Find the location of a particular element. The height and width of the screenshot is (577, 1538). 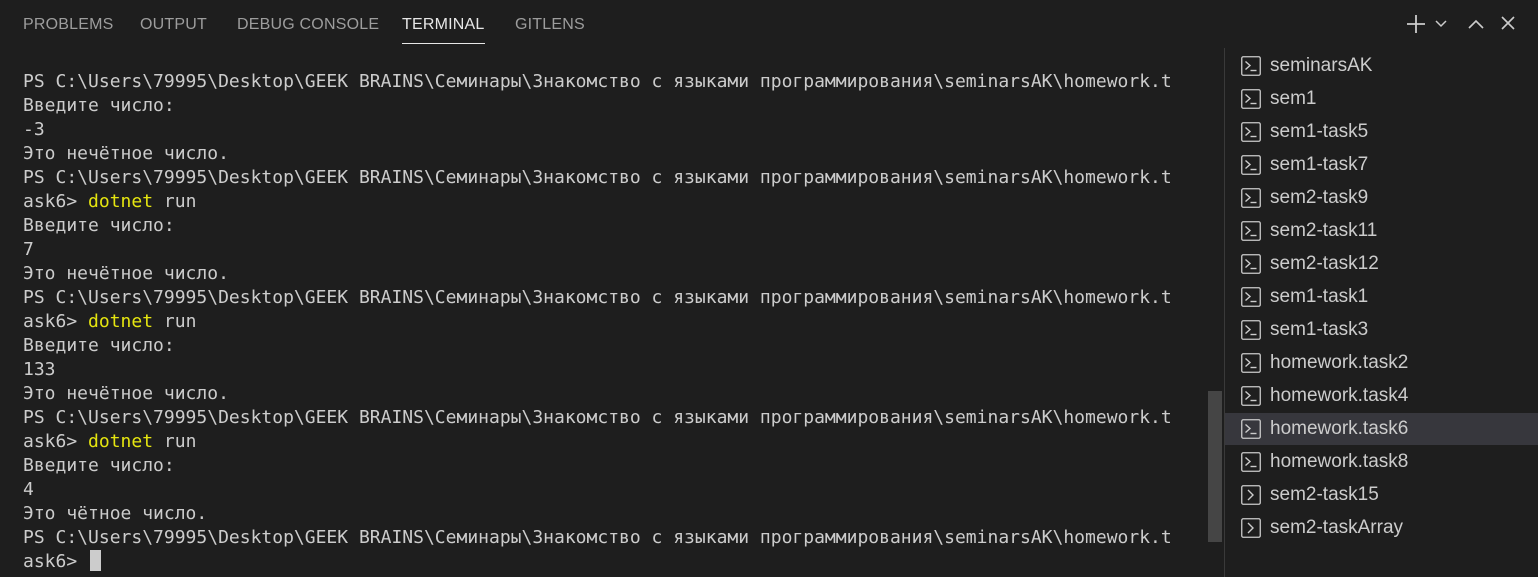

terminal-list-item: sem1-task3 is located at coordinates (1381, 330).